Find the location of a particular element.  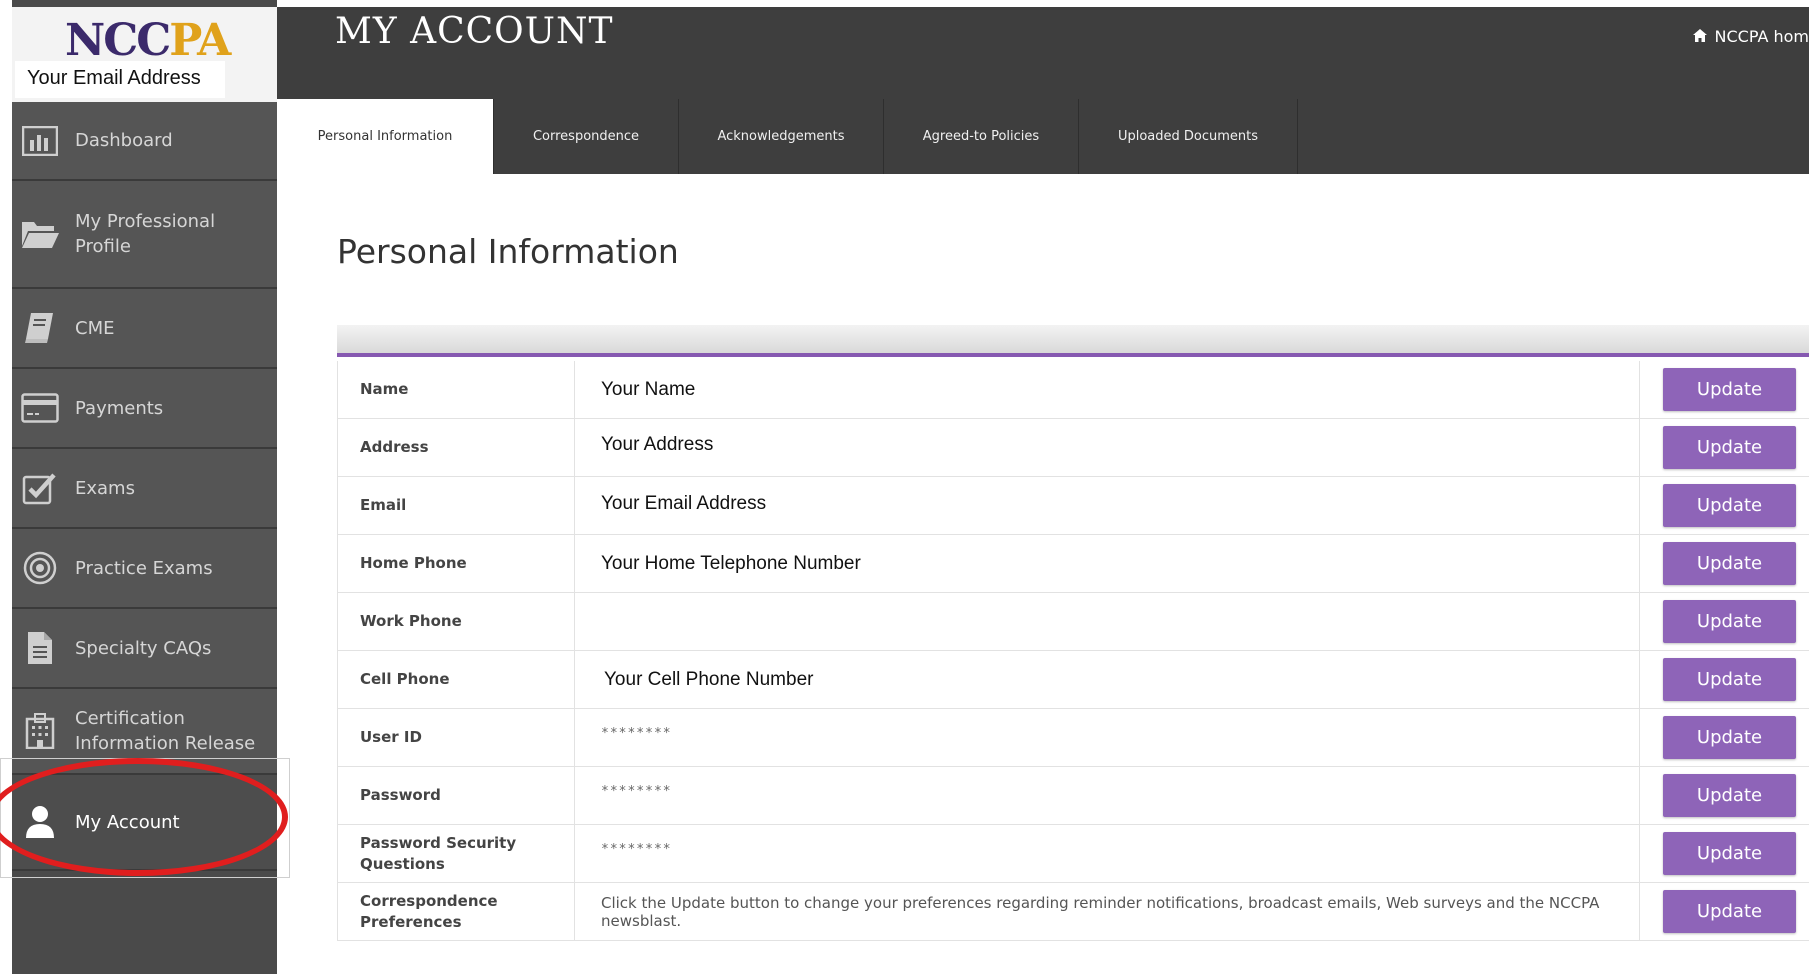

field-value: Your Address is located at coordinates (657, 444).